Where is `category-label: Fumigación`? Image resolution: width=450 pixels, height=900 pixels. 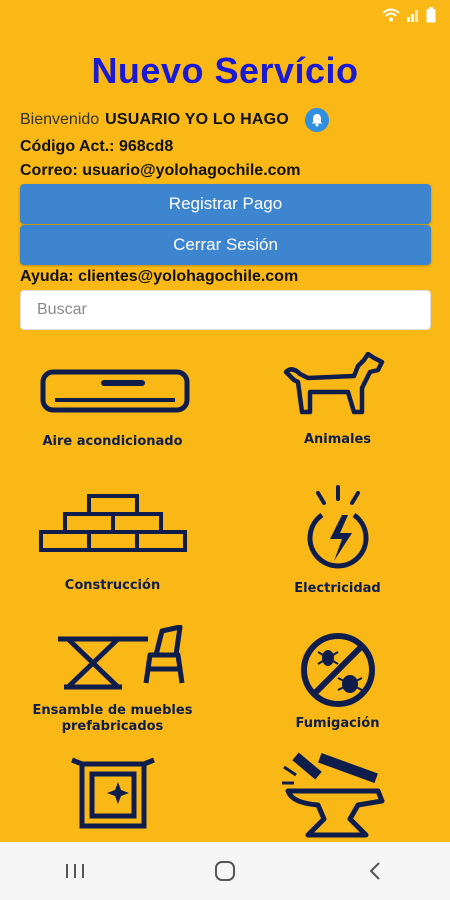 category-label: Fumigación is located at coordinates (337, 723).